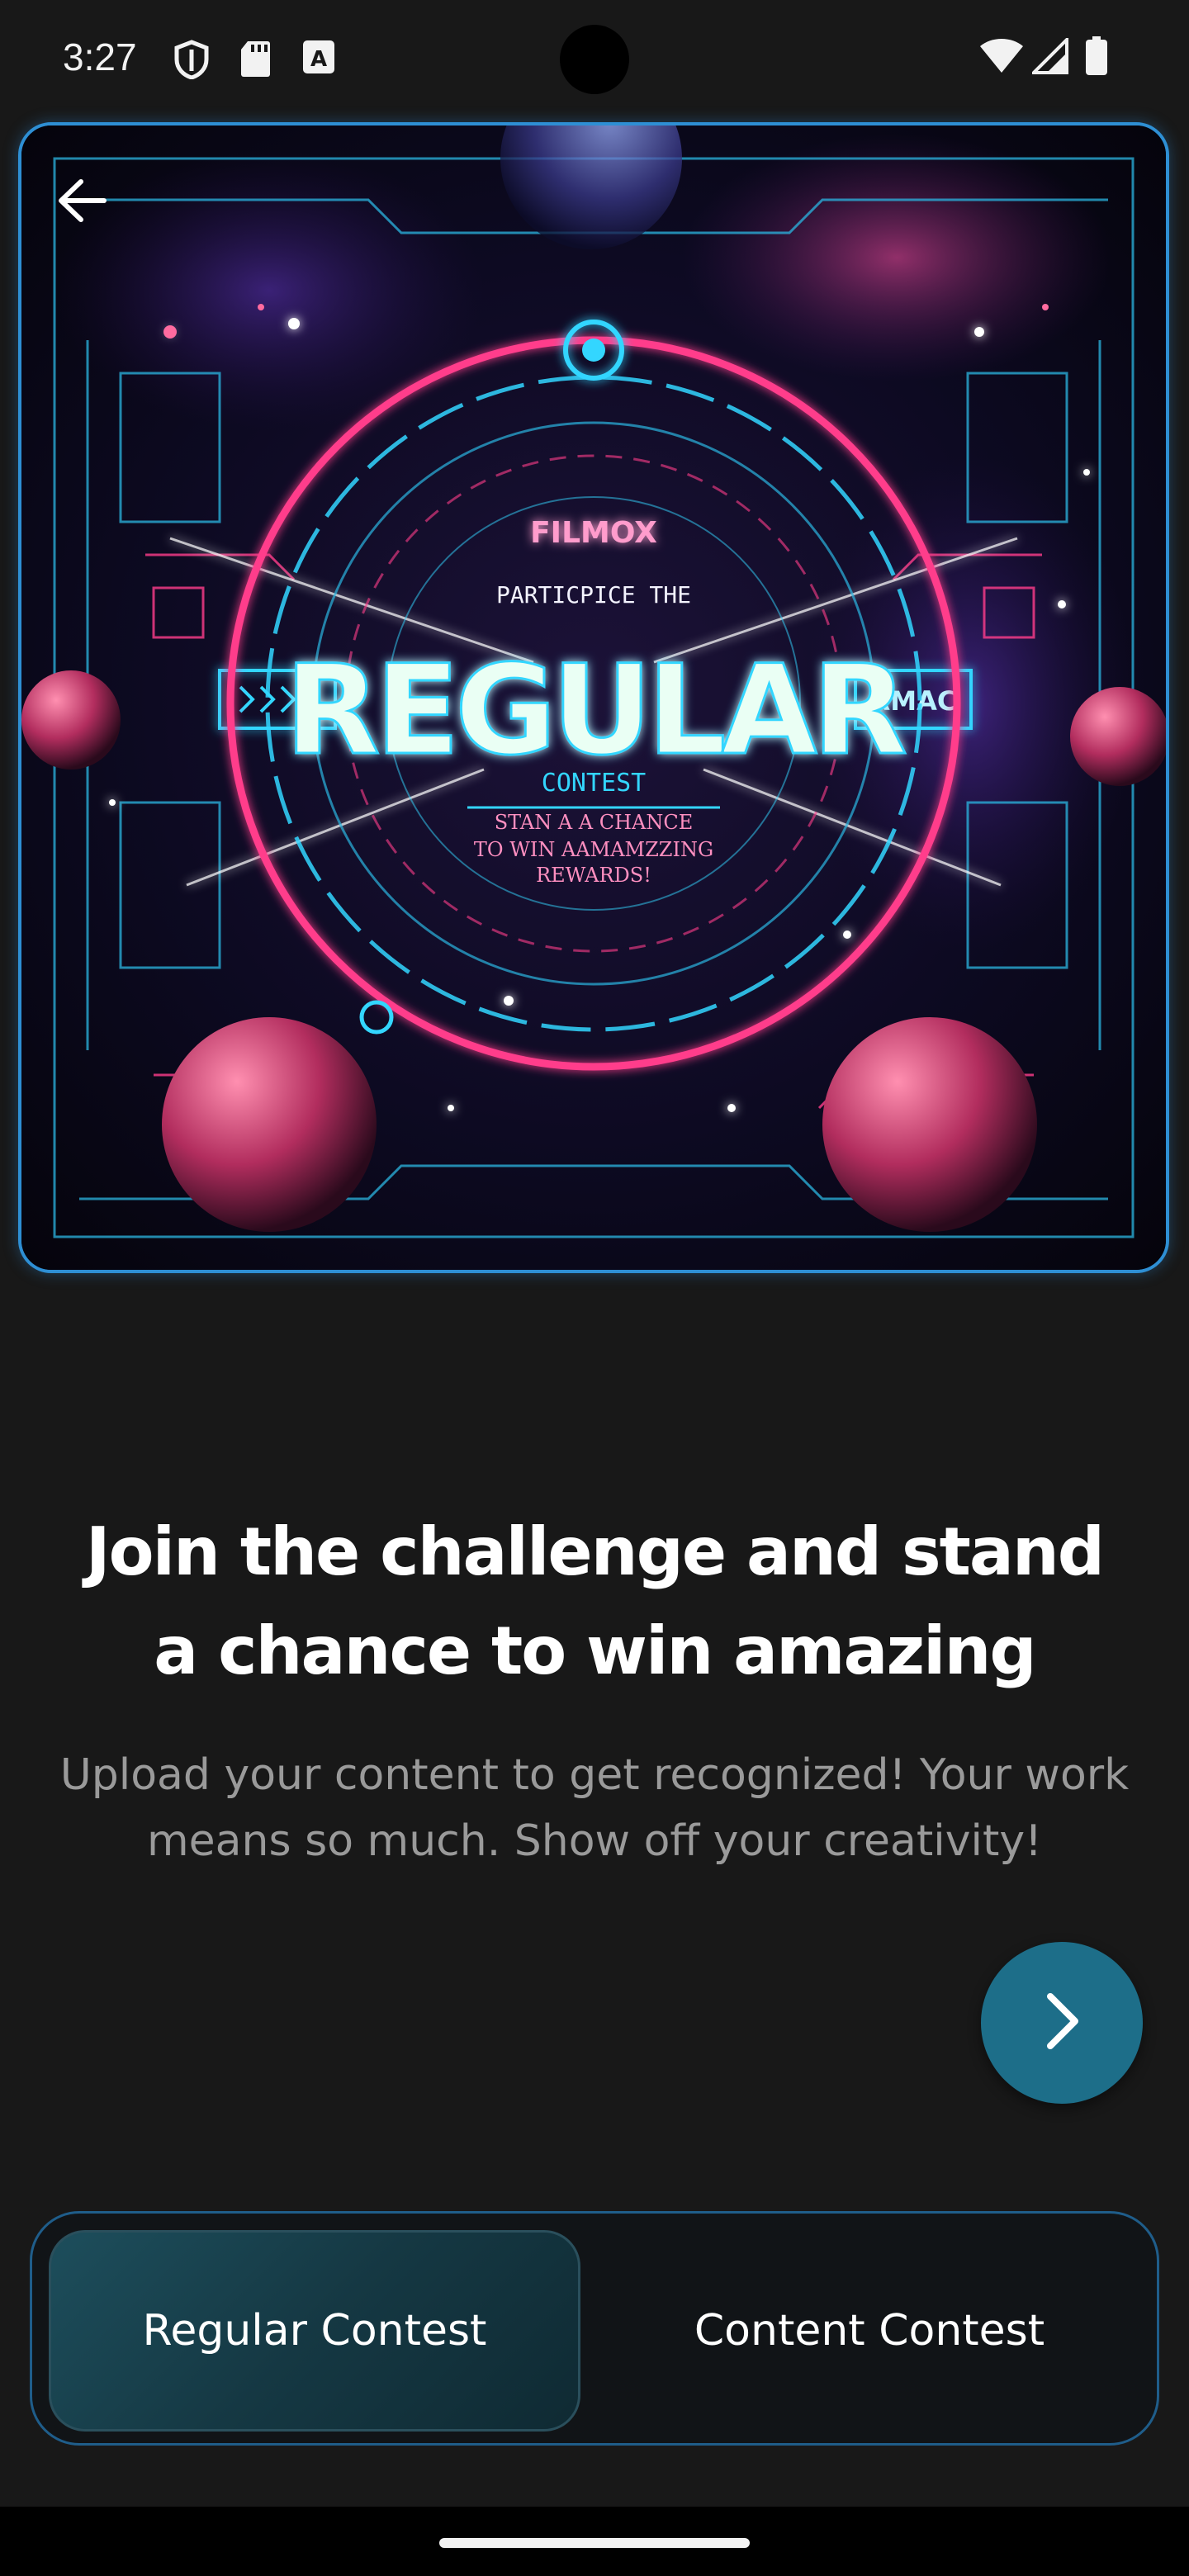 This screenshot has height=2576, width=1189. Describe the element at coordinates (869, 2331) in the screenshot. I see `tab-content-contest: Content Contest` at that location.